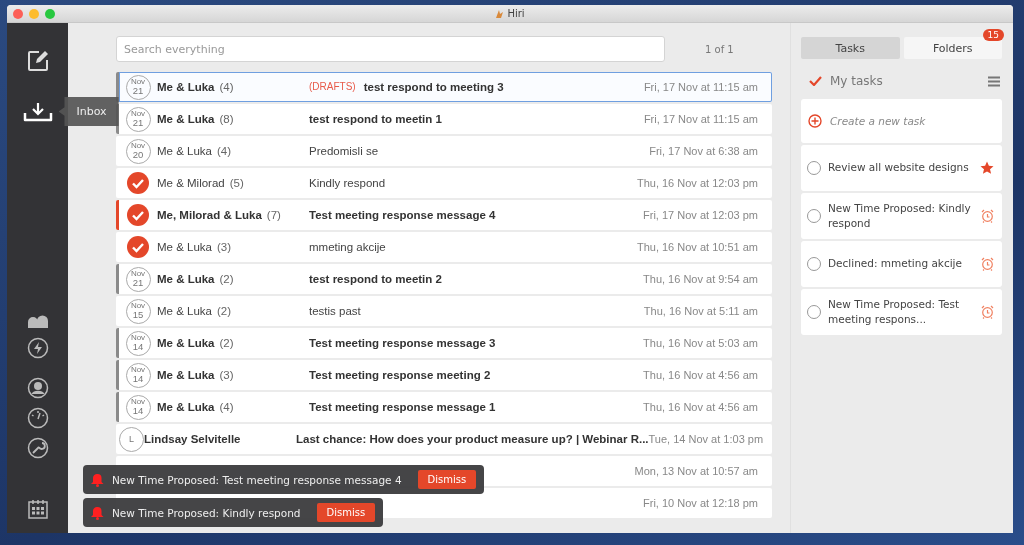 Image resolution: width=1024 pixels, height=545 pixels. Describe the element at coordinates (402, 407) in the screenshot. I see `message-subject: Test meeting response message 1` at that location.